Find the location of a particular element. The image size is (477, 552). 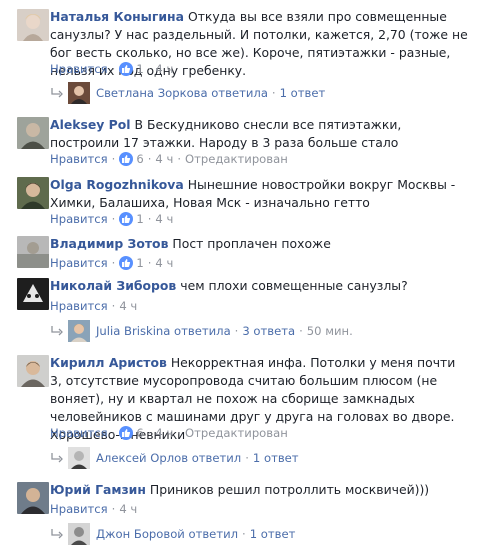

replies-link: Алексей Орлов ответил · 1 ответ is located at coordinates (174, 458).